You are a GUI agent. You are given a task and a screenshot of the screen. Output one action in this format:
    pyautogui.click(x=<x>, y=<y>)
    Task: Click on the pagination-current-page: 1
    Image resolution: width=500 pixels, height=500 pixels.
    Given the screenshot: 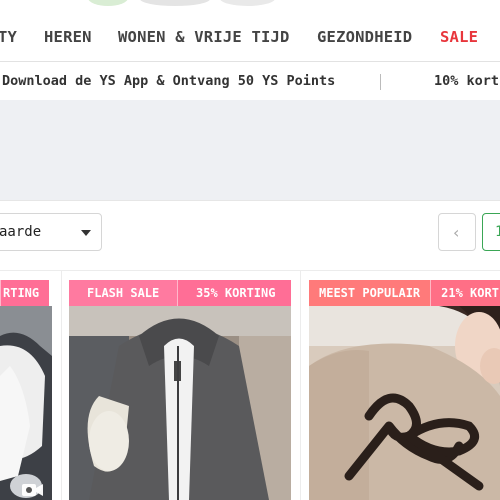 What is the action you would take?
    pyautogui.click(x=491, y=232)
    